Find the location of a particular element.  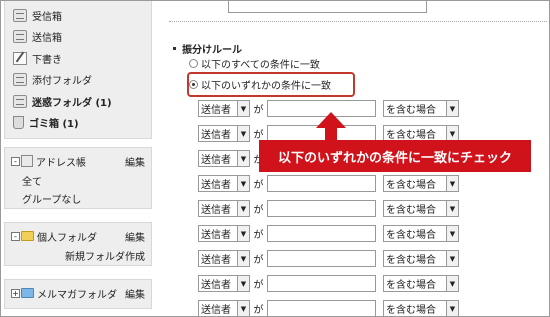

address-book-edit-link: 編集 is located at coordinates (135, 161).